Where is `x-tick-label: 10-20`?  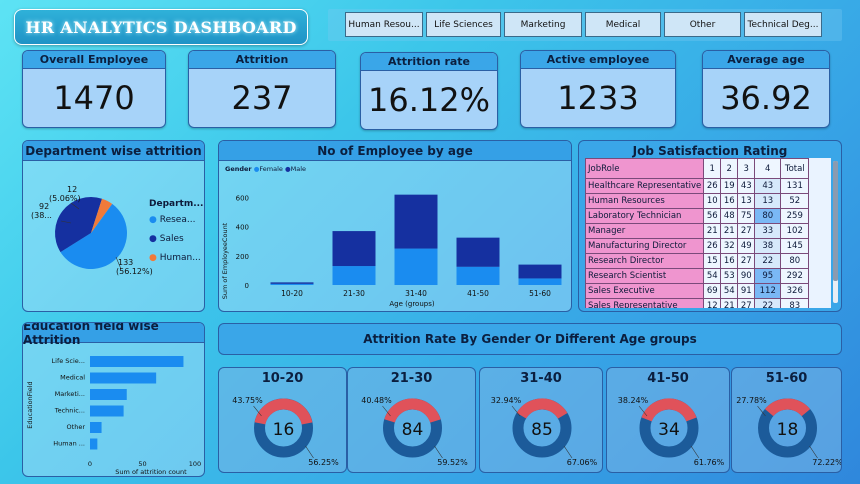
x-tick-label: 10-20 is located at coordinates (292, 293).